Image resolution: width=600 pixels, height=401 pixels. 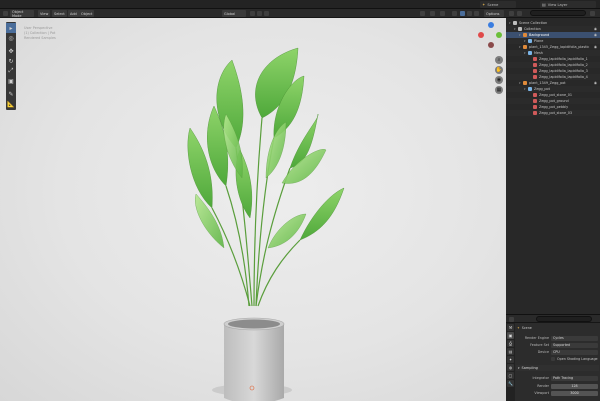 What do you see at coordinates (11, 94) in the screenshot?
I see `annotate-tool-icon: ✎` at bounding box center [11, 94].